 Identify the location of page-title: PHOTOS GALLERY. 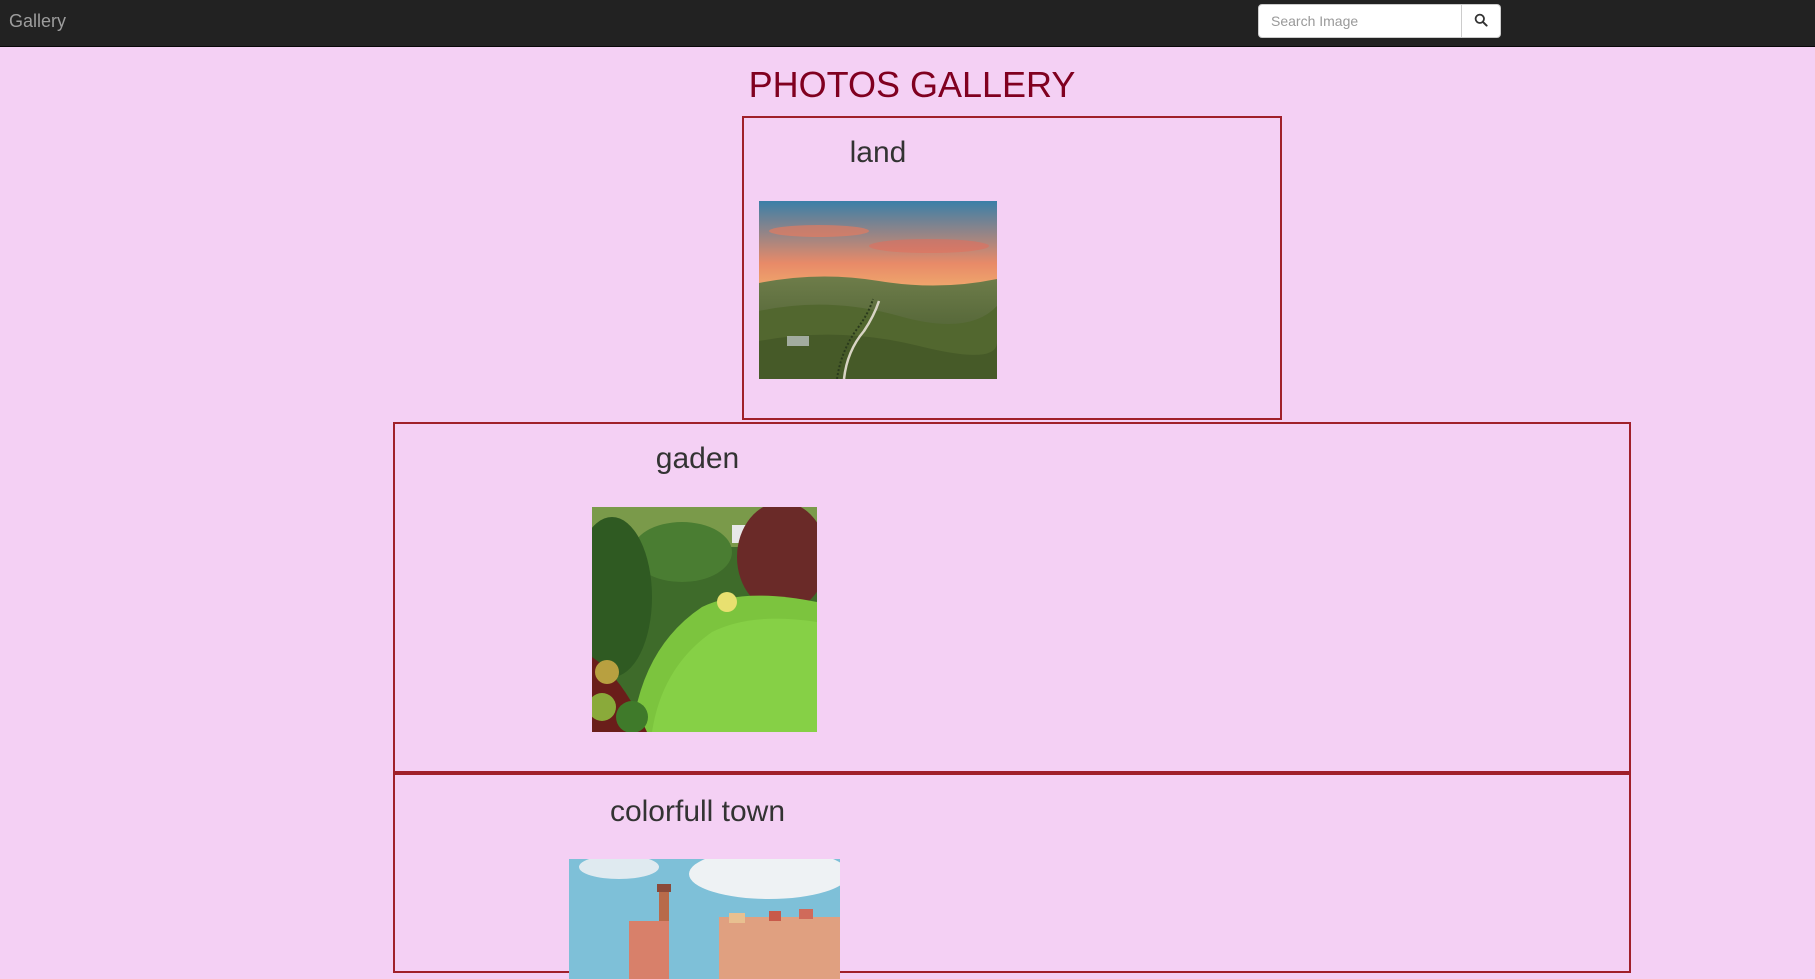
(912, 84).